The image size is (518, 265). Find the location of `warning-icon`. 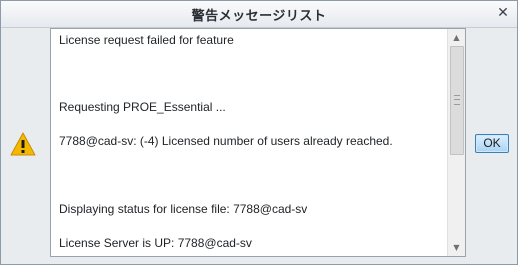

warning-icon is located at coordinates (23, 144).